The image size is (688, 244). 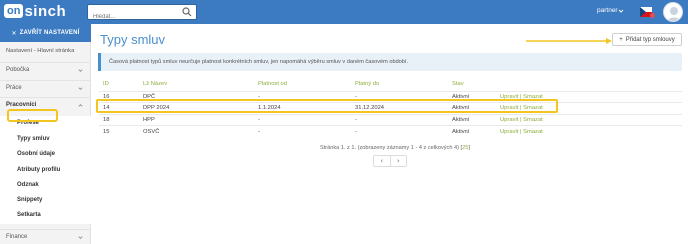 I want to click on cell-id: 18, so click(x=119, y=119).